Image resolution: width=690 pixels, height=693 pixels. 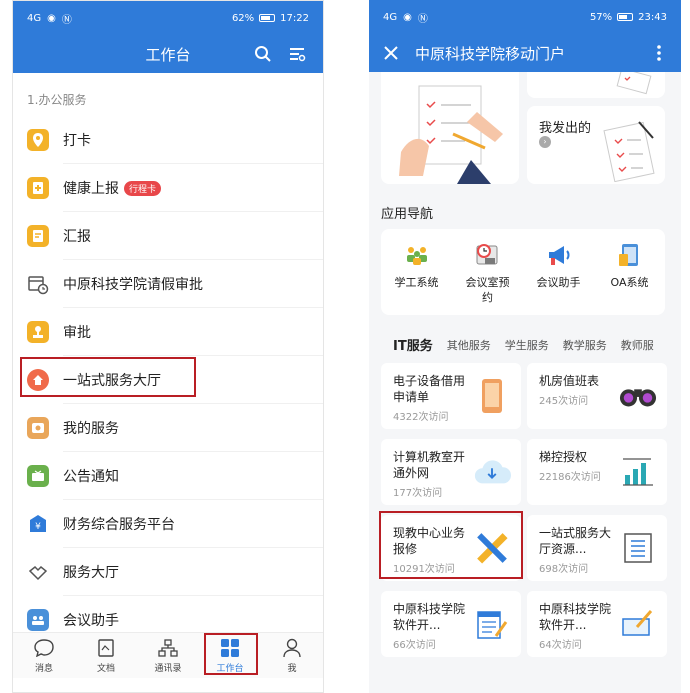 I want to click on status-bar: 4G ◉ Ⓝ 57% 23:43, so click(x=525, y=17).